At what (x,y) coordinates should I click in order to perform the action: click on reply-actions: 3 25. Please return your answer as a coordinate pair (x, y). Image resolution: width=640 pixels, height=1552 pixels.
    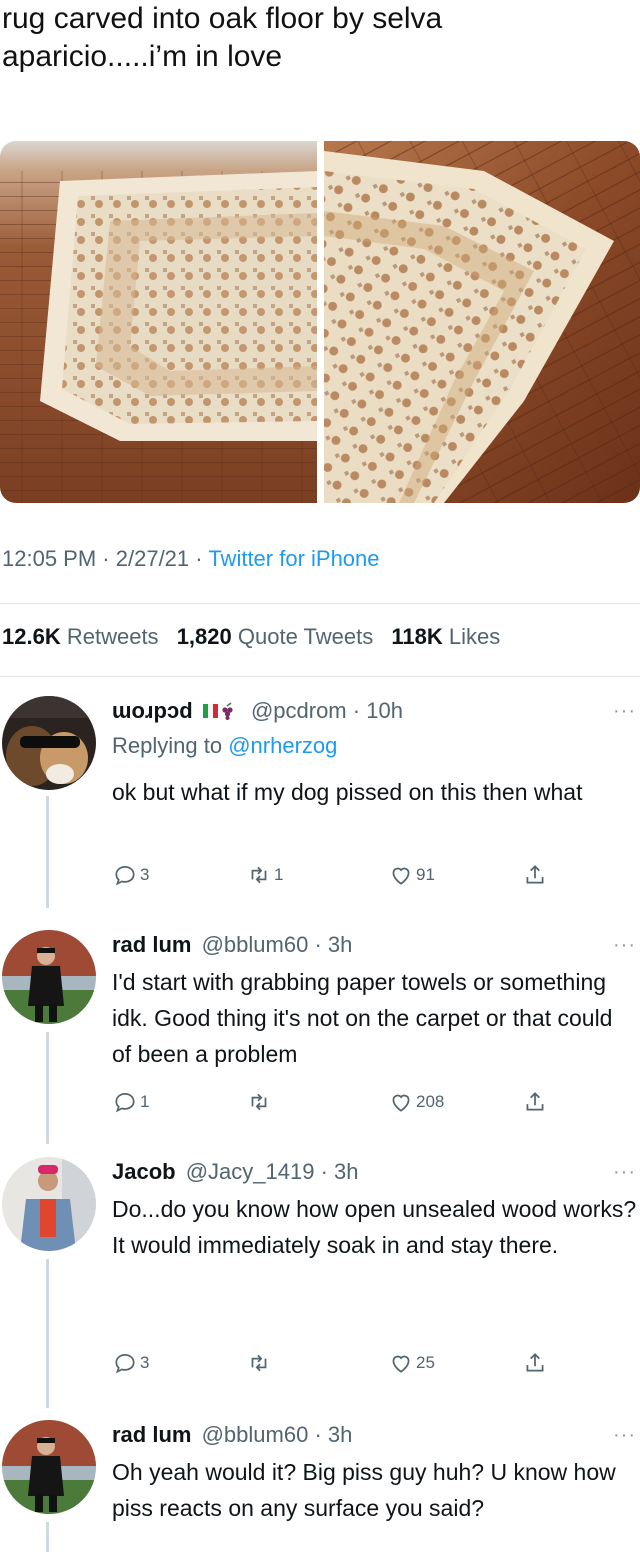
    Looking at the image, I should click on (332, 1365).